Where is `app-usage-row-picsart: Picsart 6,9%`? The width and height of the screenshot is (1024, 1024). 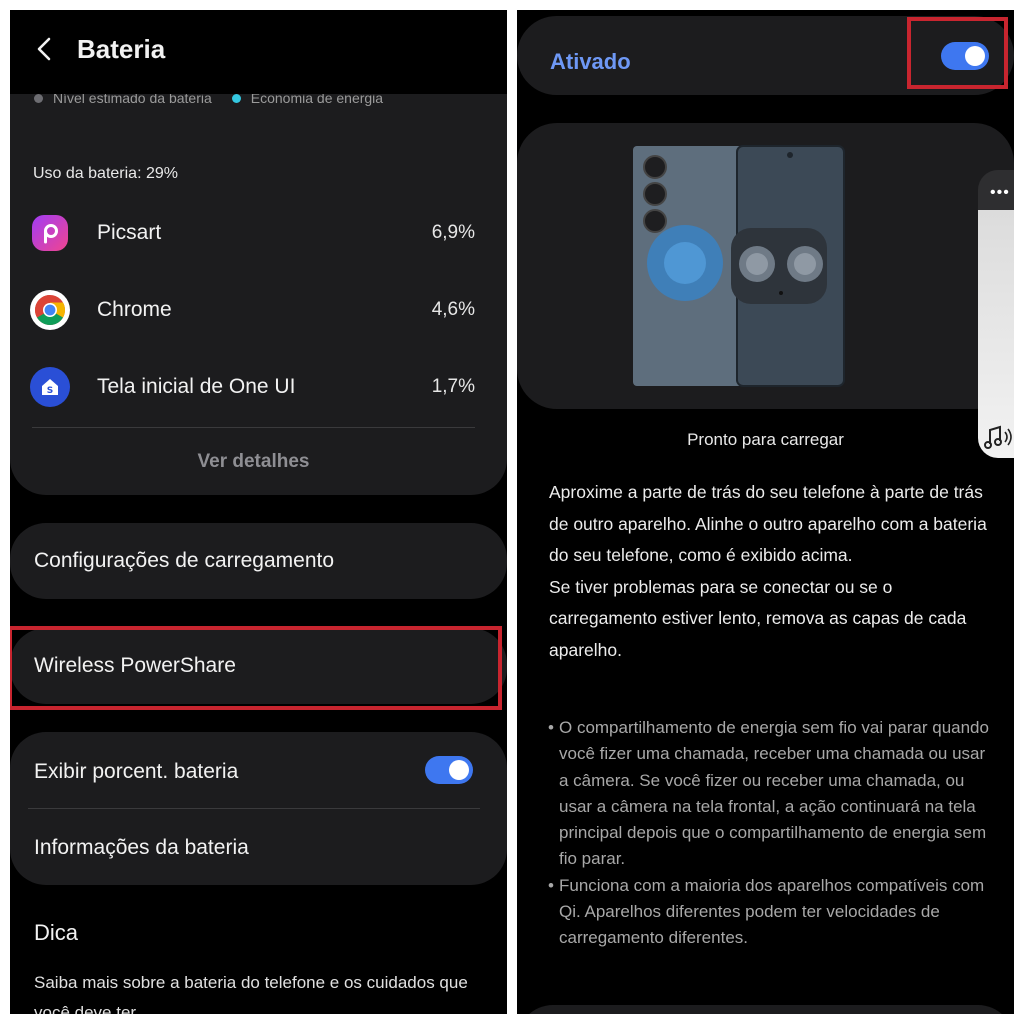 app-usage-row-picsart: Picsart 6,9% is located at coordinates (252, 233).